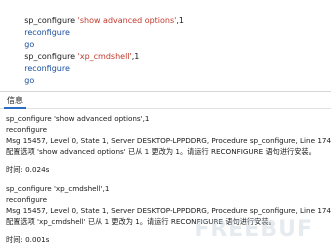 The image size is (331, 248). Describe the element at coordinates (28, 239) in the screenshot. I see `message-line: 时间: 0.001s` at that location.